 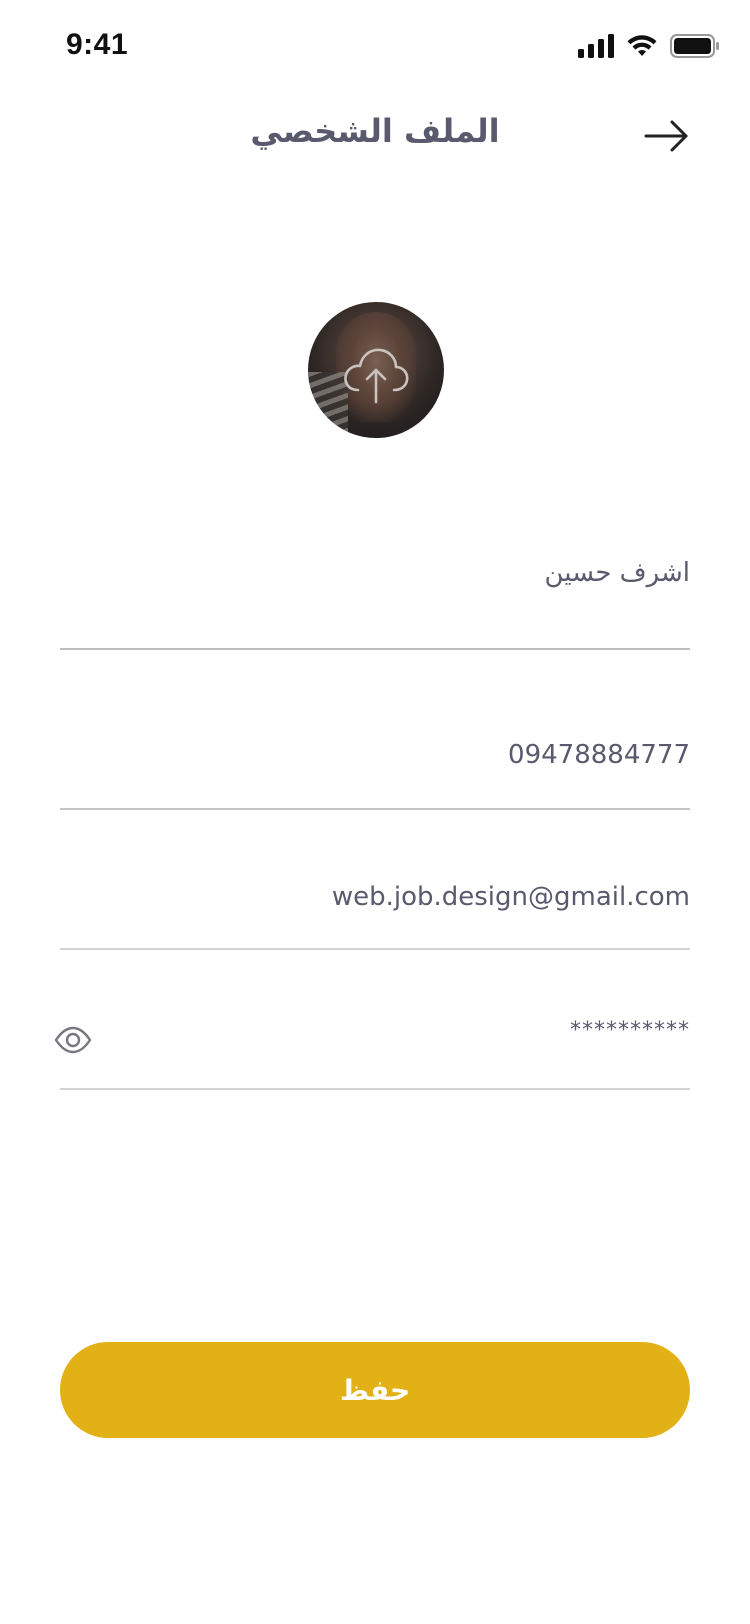 I want to click on password-field: **********, so click(x=372, y=1048).